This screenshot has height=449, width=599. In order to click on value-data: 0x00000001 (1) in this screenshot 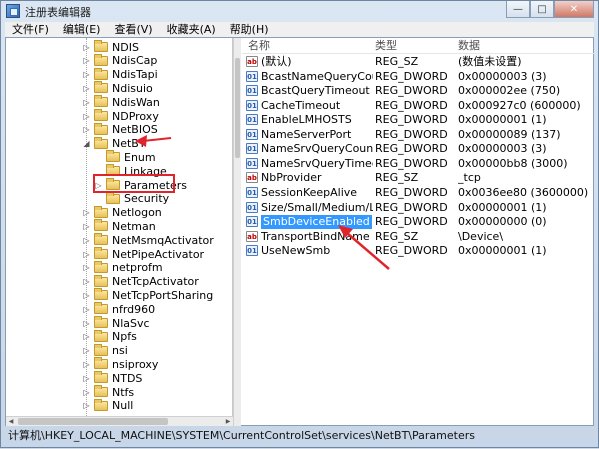, I will do `click(502, 207)`.